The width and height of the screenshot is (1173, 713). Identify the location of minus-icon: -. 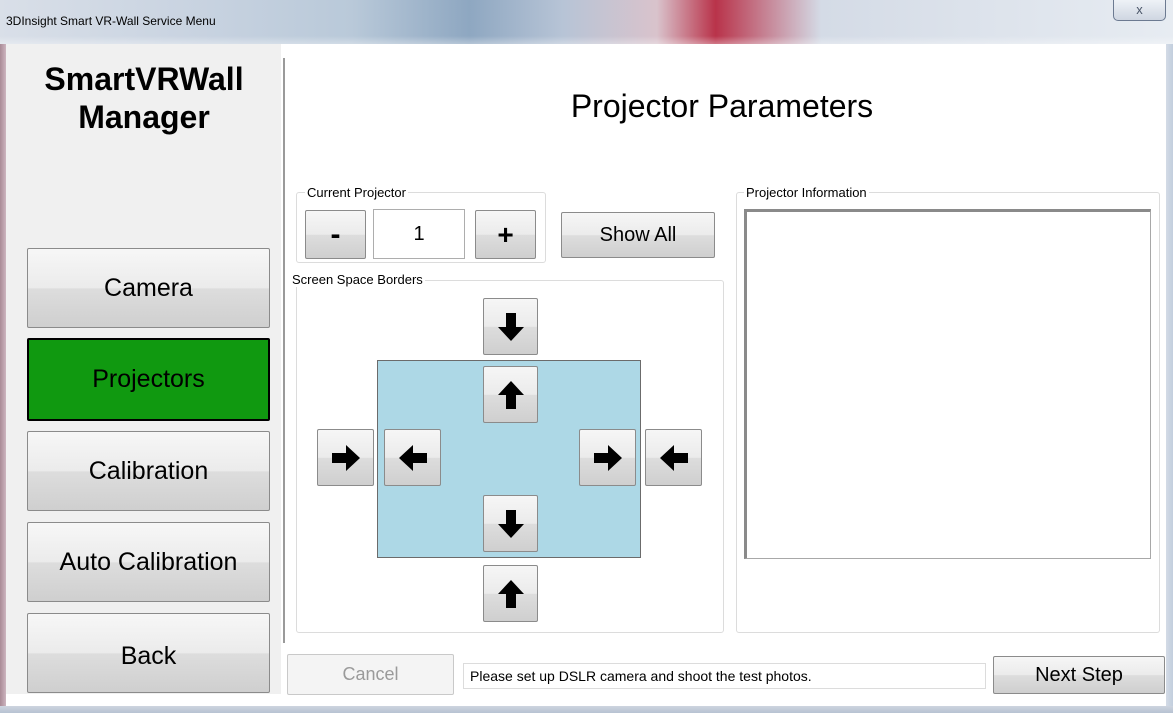
(335, 234).